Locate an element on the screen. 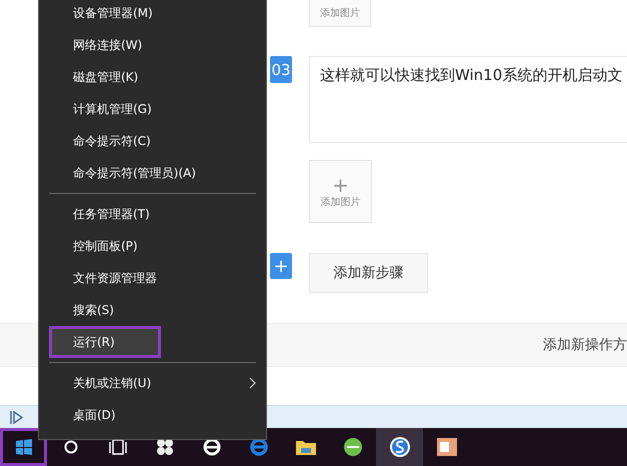 The height and width of the screenshot is (466, 627). windows-icon is located at coordinates (24, 447).